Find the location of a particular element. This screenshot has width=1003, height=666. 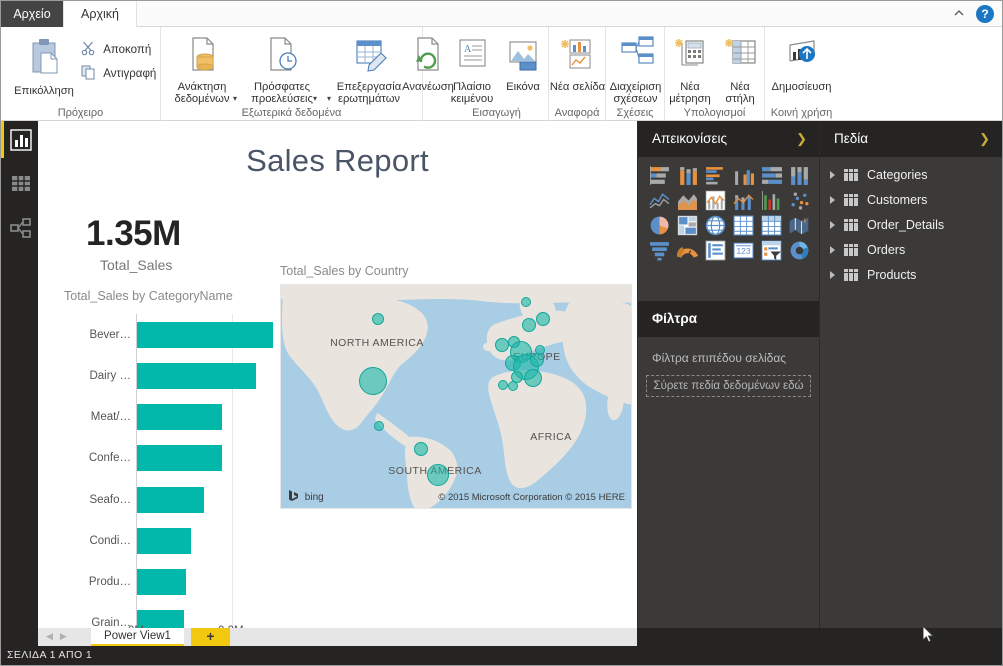

funnel-icon is located at coordinates (659, 250).